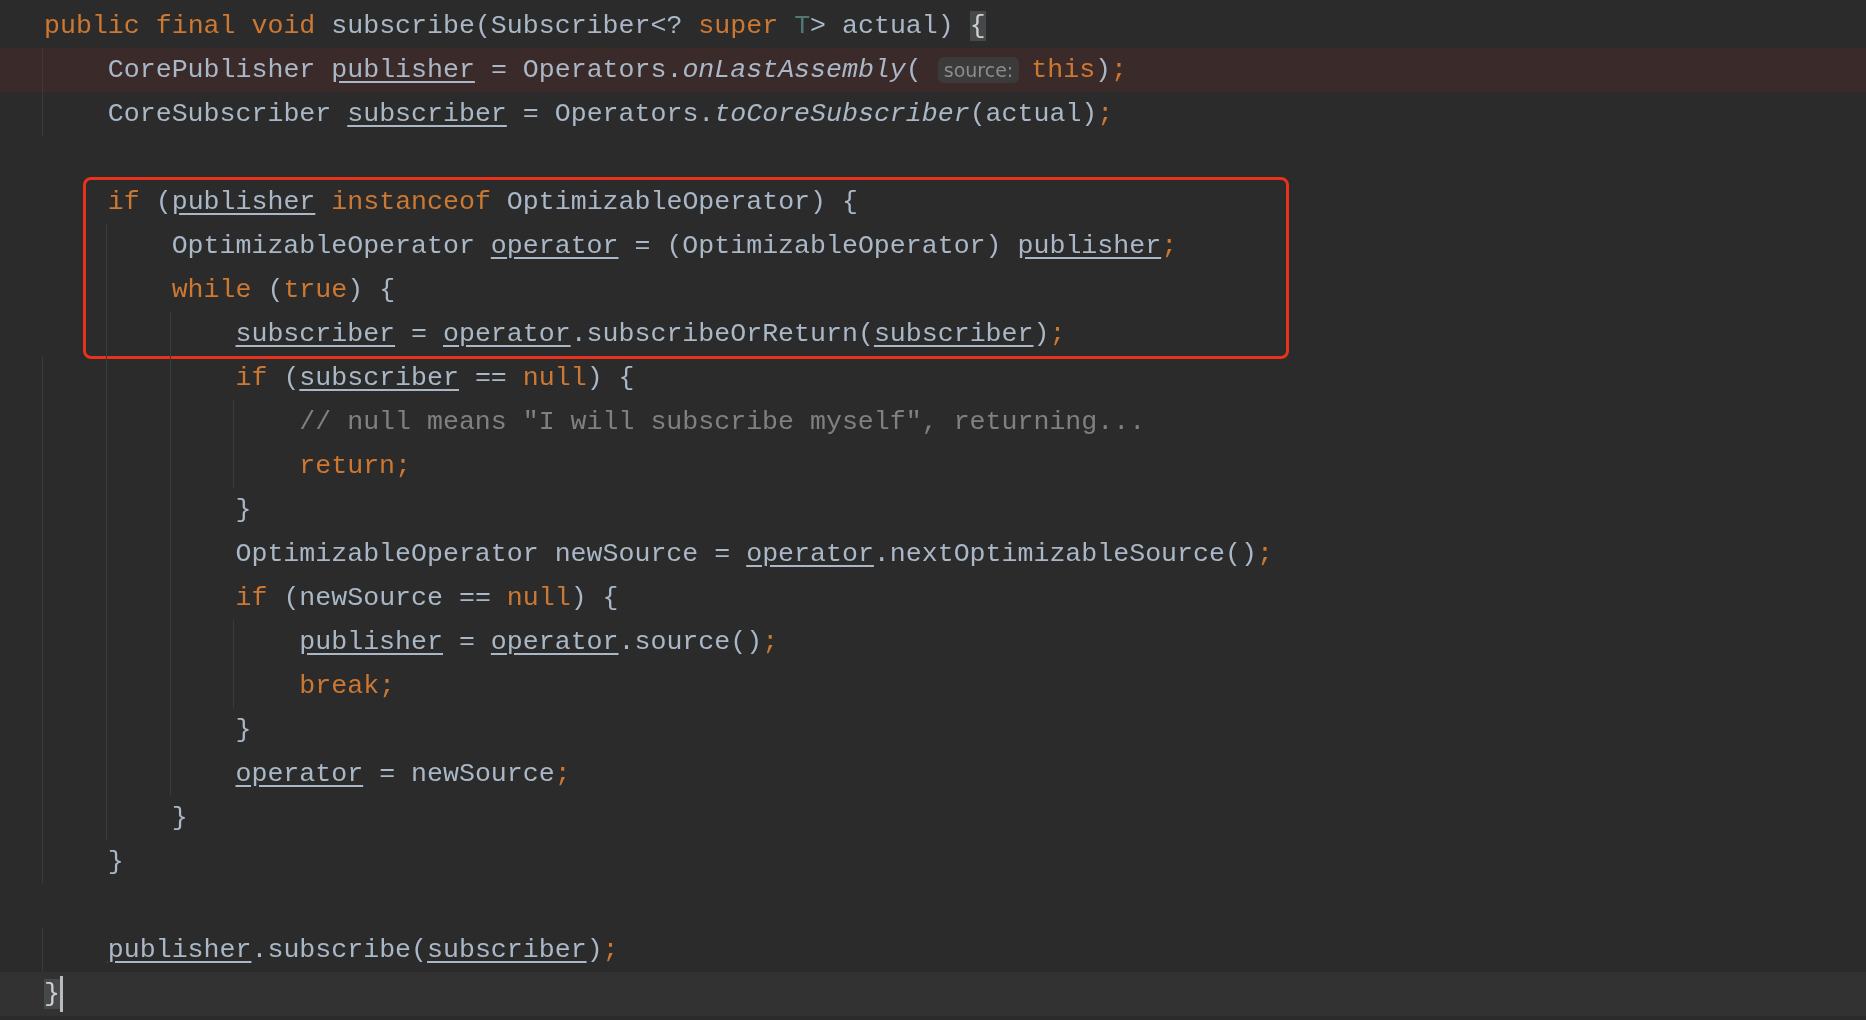  Describe the element at coordinates (722, 334) in the screenshot. I see `code-text: .subscribeOrReturn(` at that location.